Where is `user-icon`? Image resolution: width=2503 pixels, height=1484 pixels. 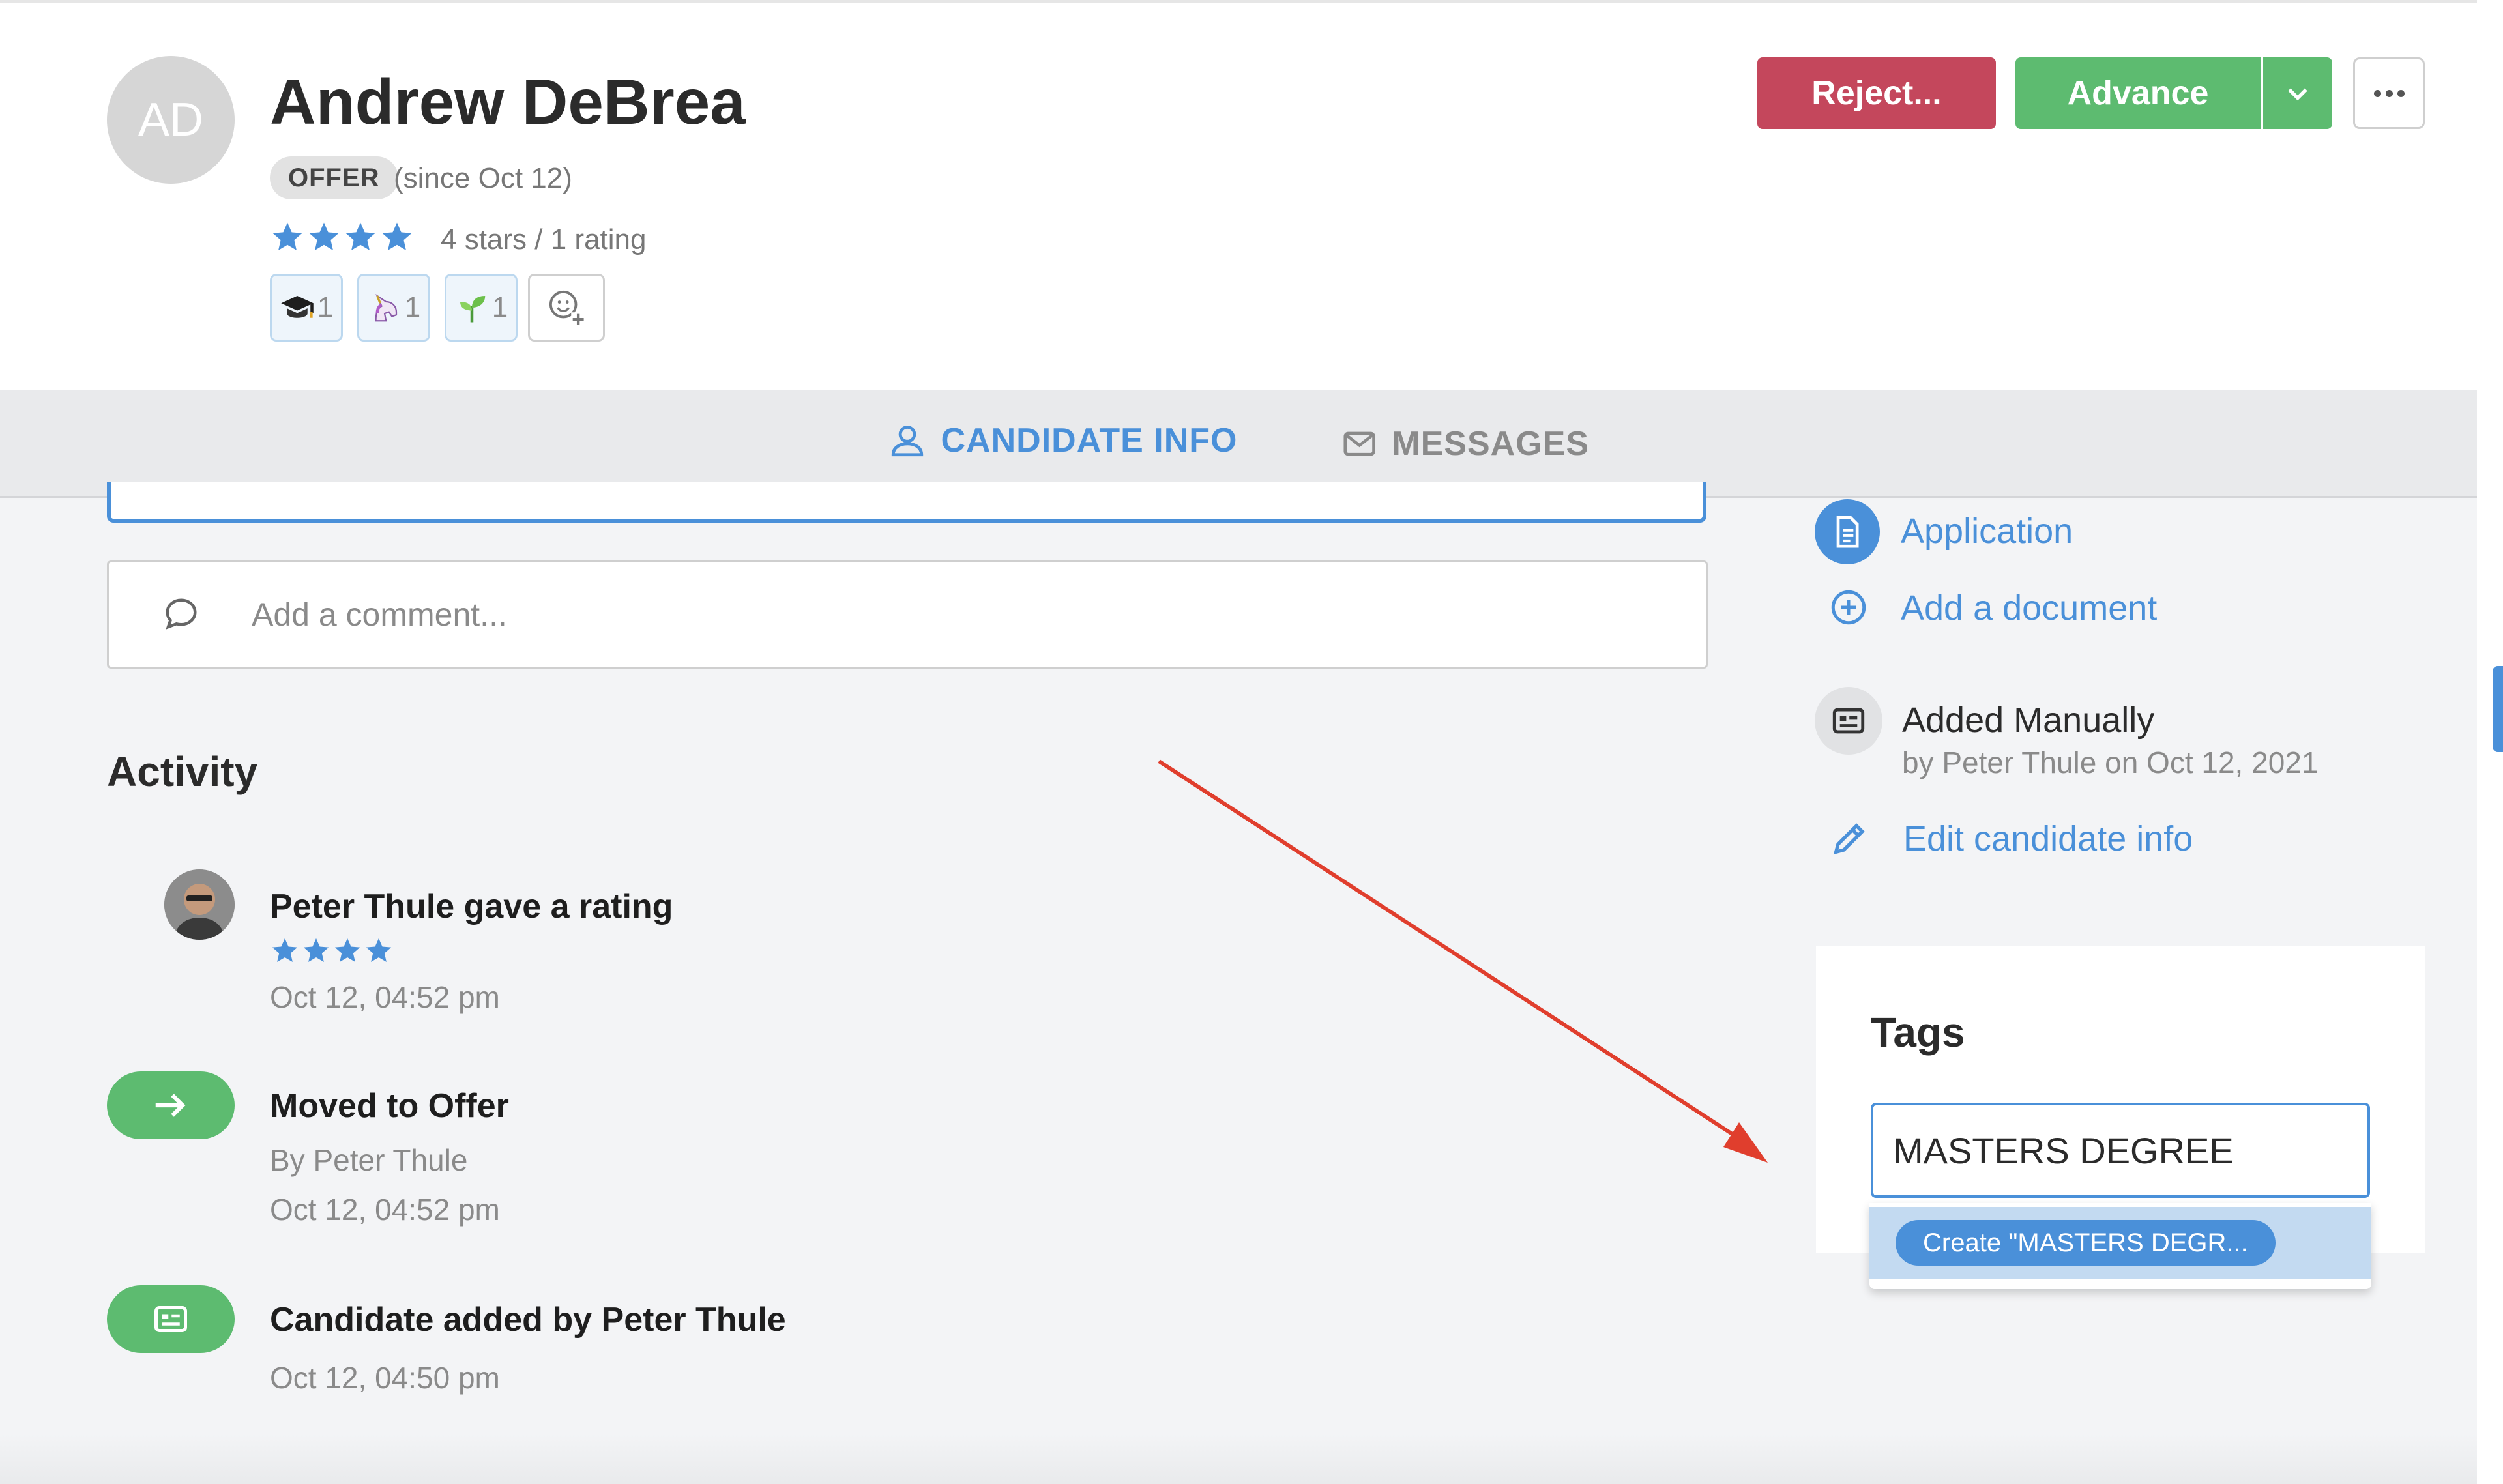
user-icon is located at coordinates (908, 442).